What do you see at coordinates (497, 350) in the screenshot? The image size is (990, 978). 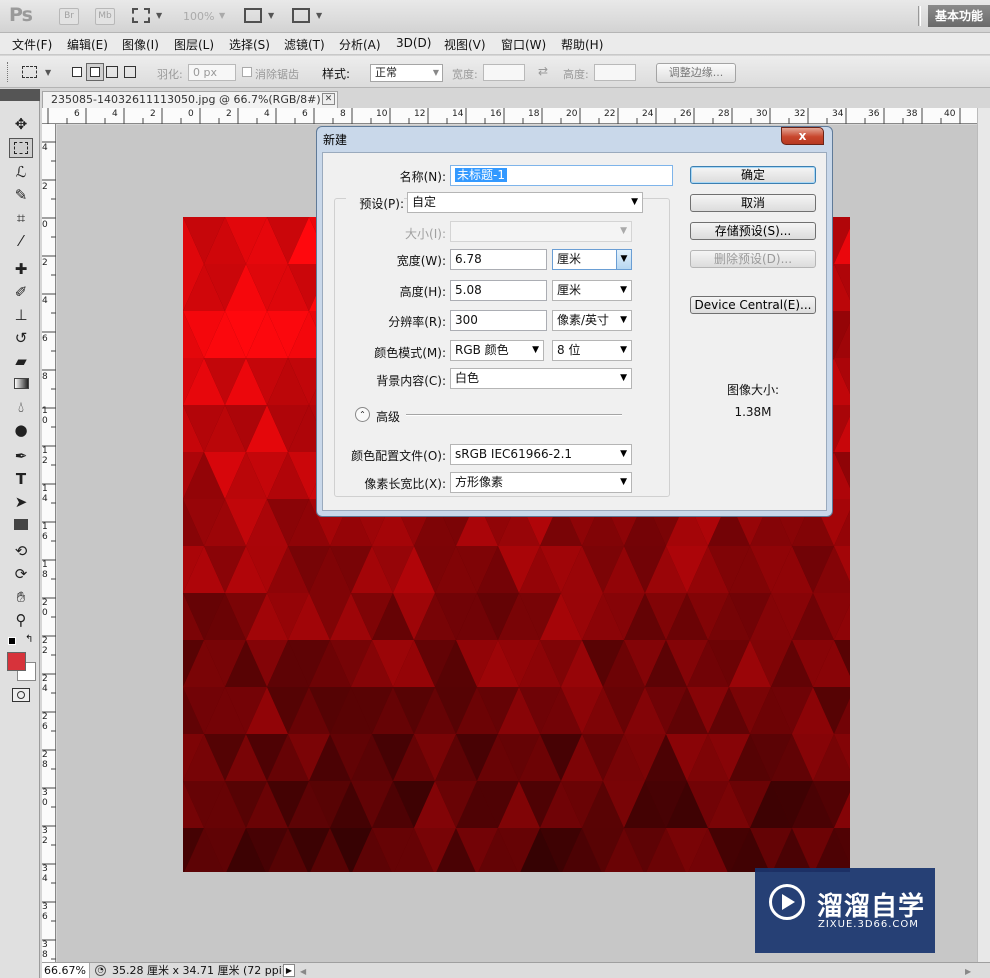 I see `color-mode-select: RGB 颜色 ▼` at bounding box center [497, 350].